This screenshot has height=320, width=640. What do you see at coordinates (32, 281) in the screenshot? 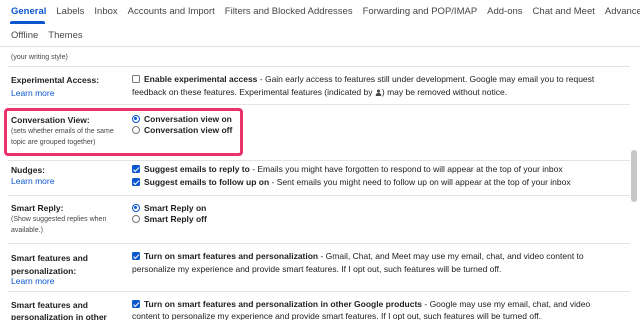
I see `smart-features-learn-more-link: Learn more` at bounding box center [32, 281].